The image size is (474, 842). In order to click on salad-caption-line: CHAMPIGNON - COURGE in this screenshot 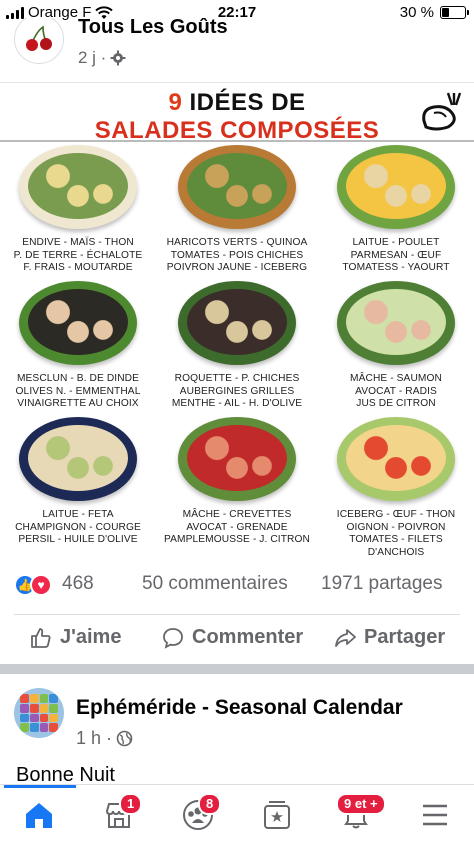, I will do `click(78, 527)`.